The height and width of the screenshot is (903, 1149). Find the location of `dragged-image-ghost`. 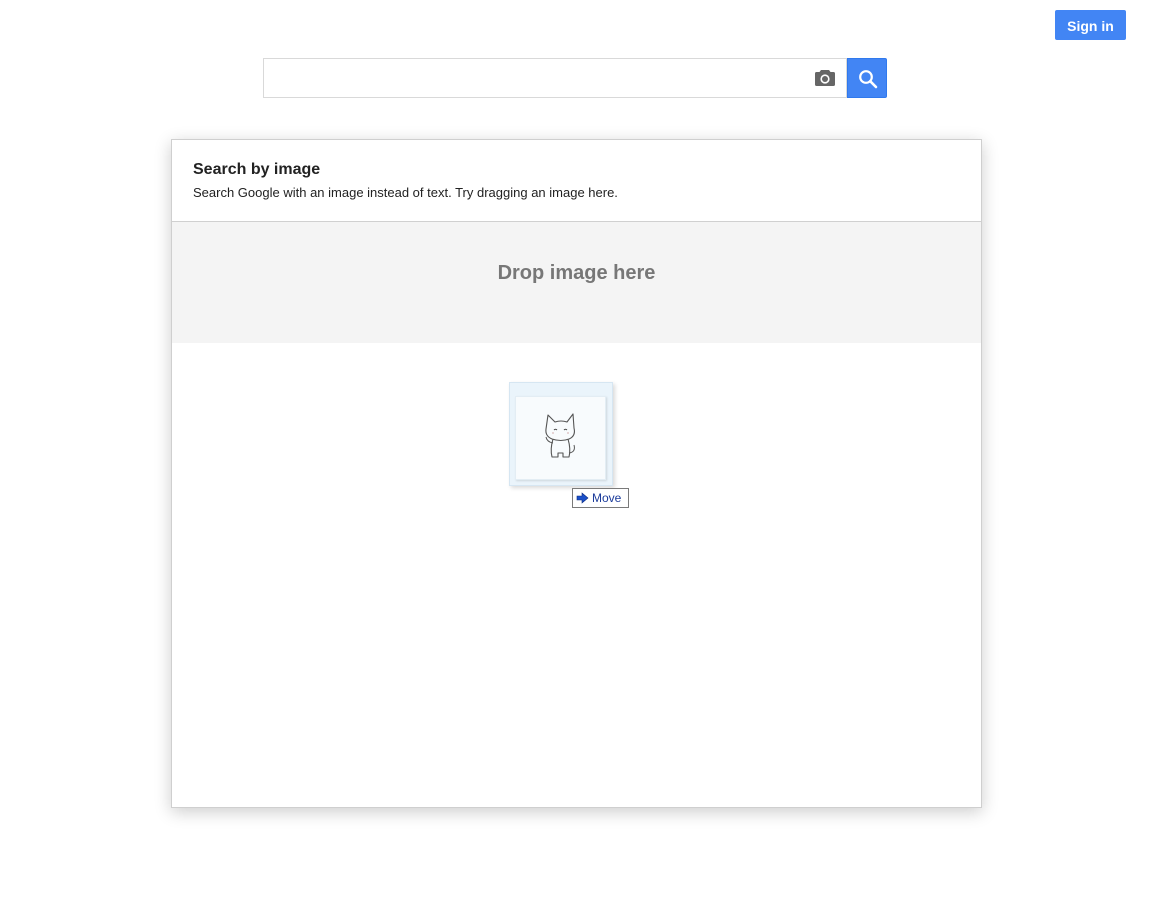

dragged-image-ghost is located at coordinates (561, 434).